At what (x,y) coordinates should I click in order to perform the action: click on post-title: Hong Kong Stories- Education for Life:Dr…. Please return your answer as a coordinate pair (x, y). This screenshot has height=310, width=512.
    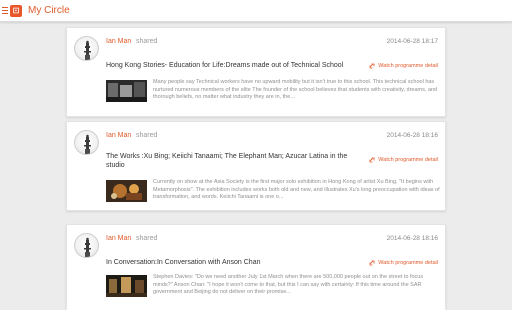
    Looking at the image, I should click on (228, 65).